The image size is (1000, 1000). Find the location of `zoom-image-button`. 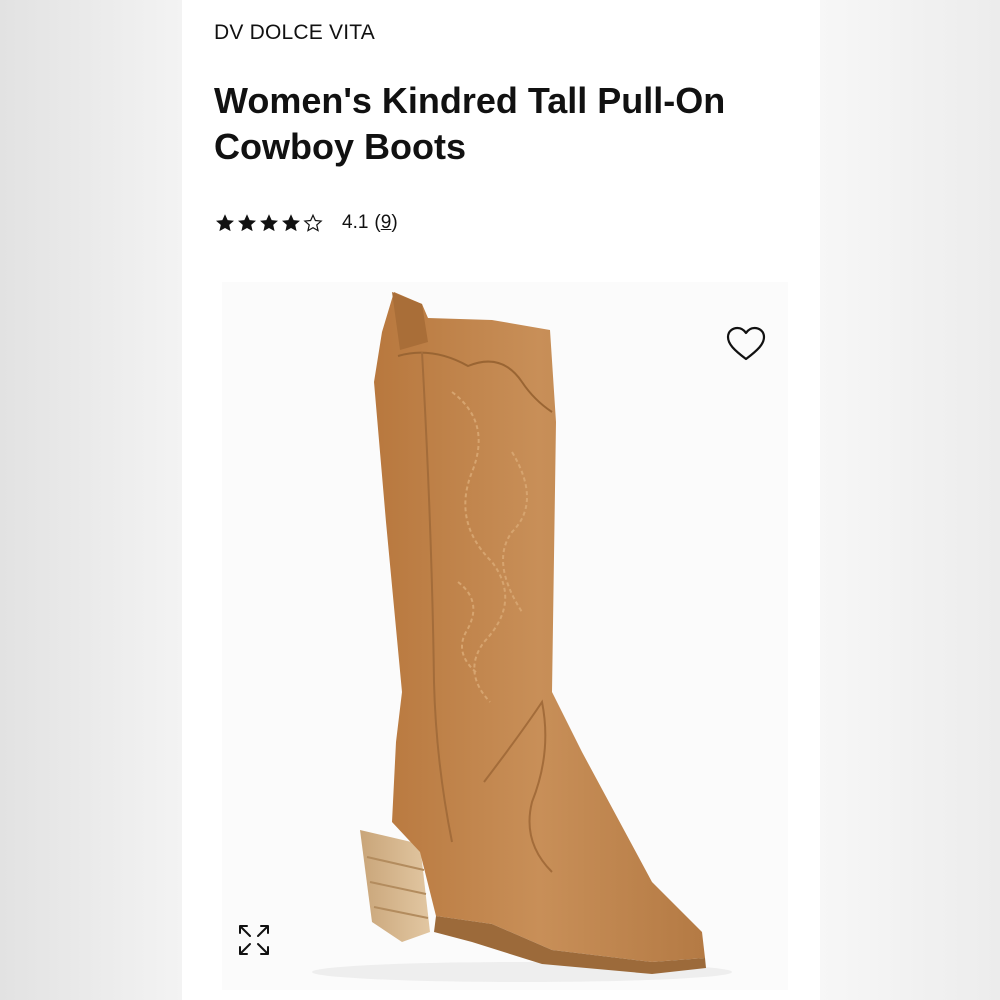

zoom-image-button is located at coordinates (254, 940).